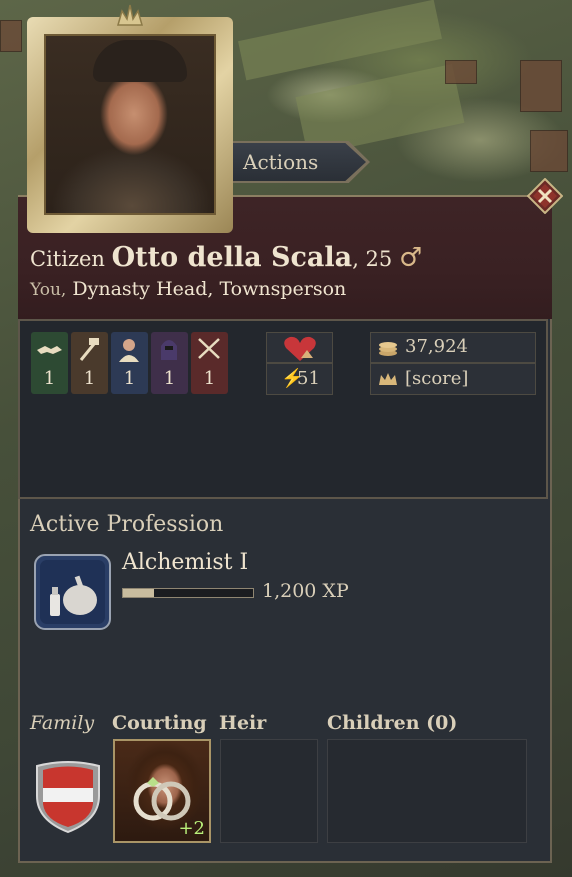 Image resolution: width=572 pixels, height=877 pixels. I want to click on active-profession-title: Active Profession, so click(127, 524).